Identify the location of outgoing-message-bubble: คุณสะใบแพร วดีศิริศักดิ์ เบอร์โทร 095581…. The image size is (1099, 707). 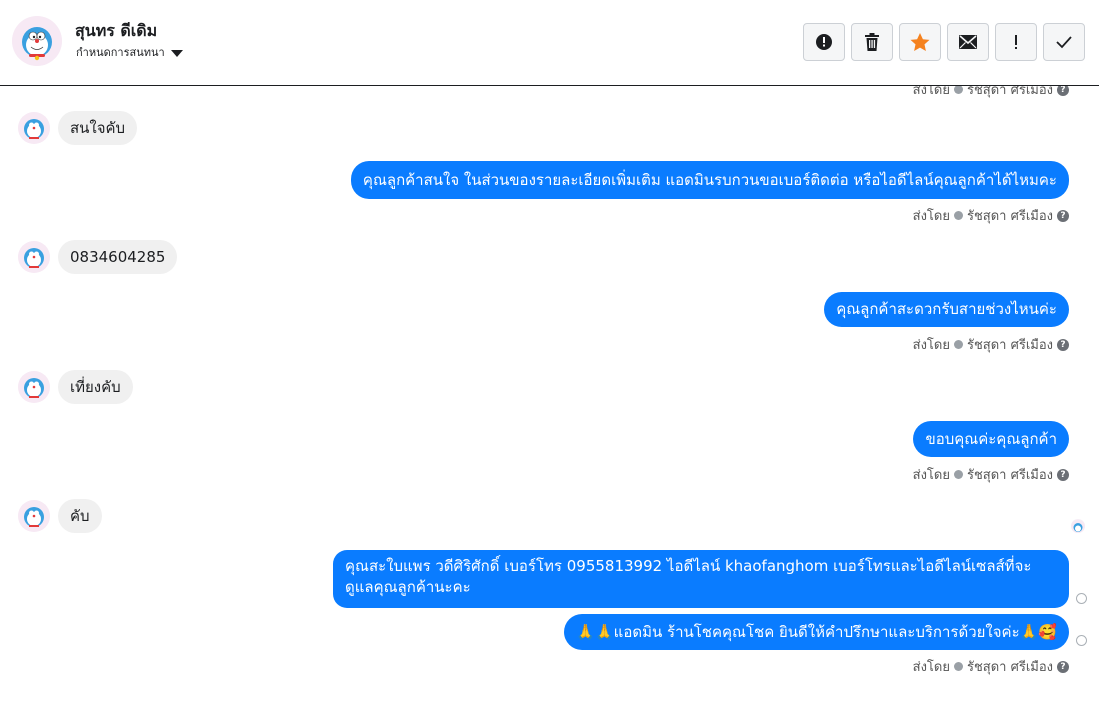
(701, 579).